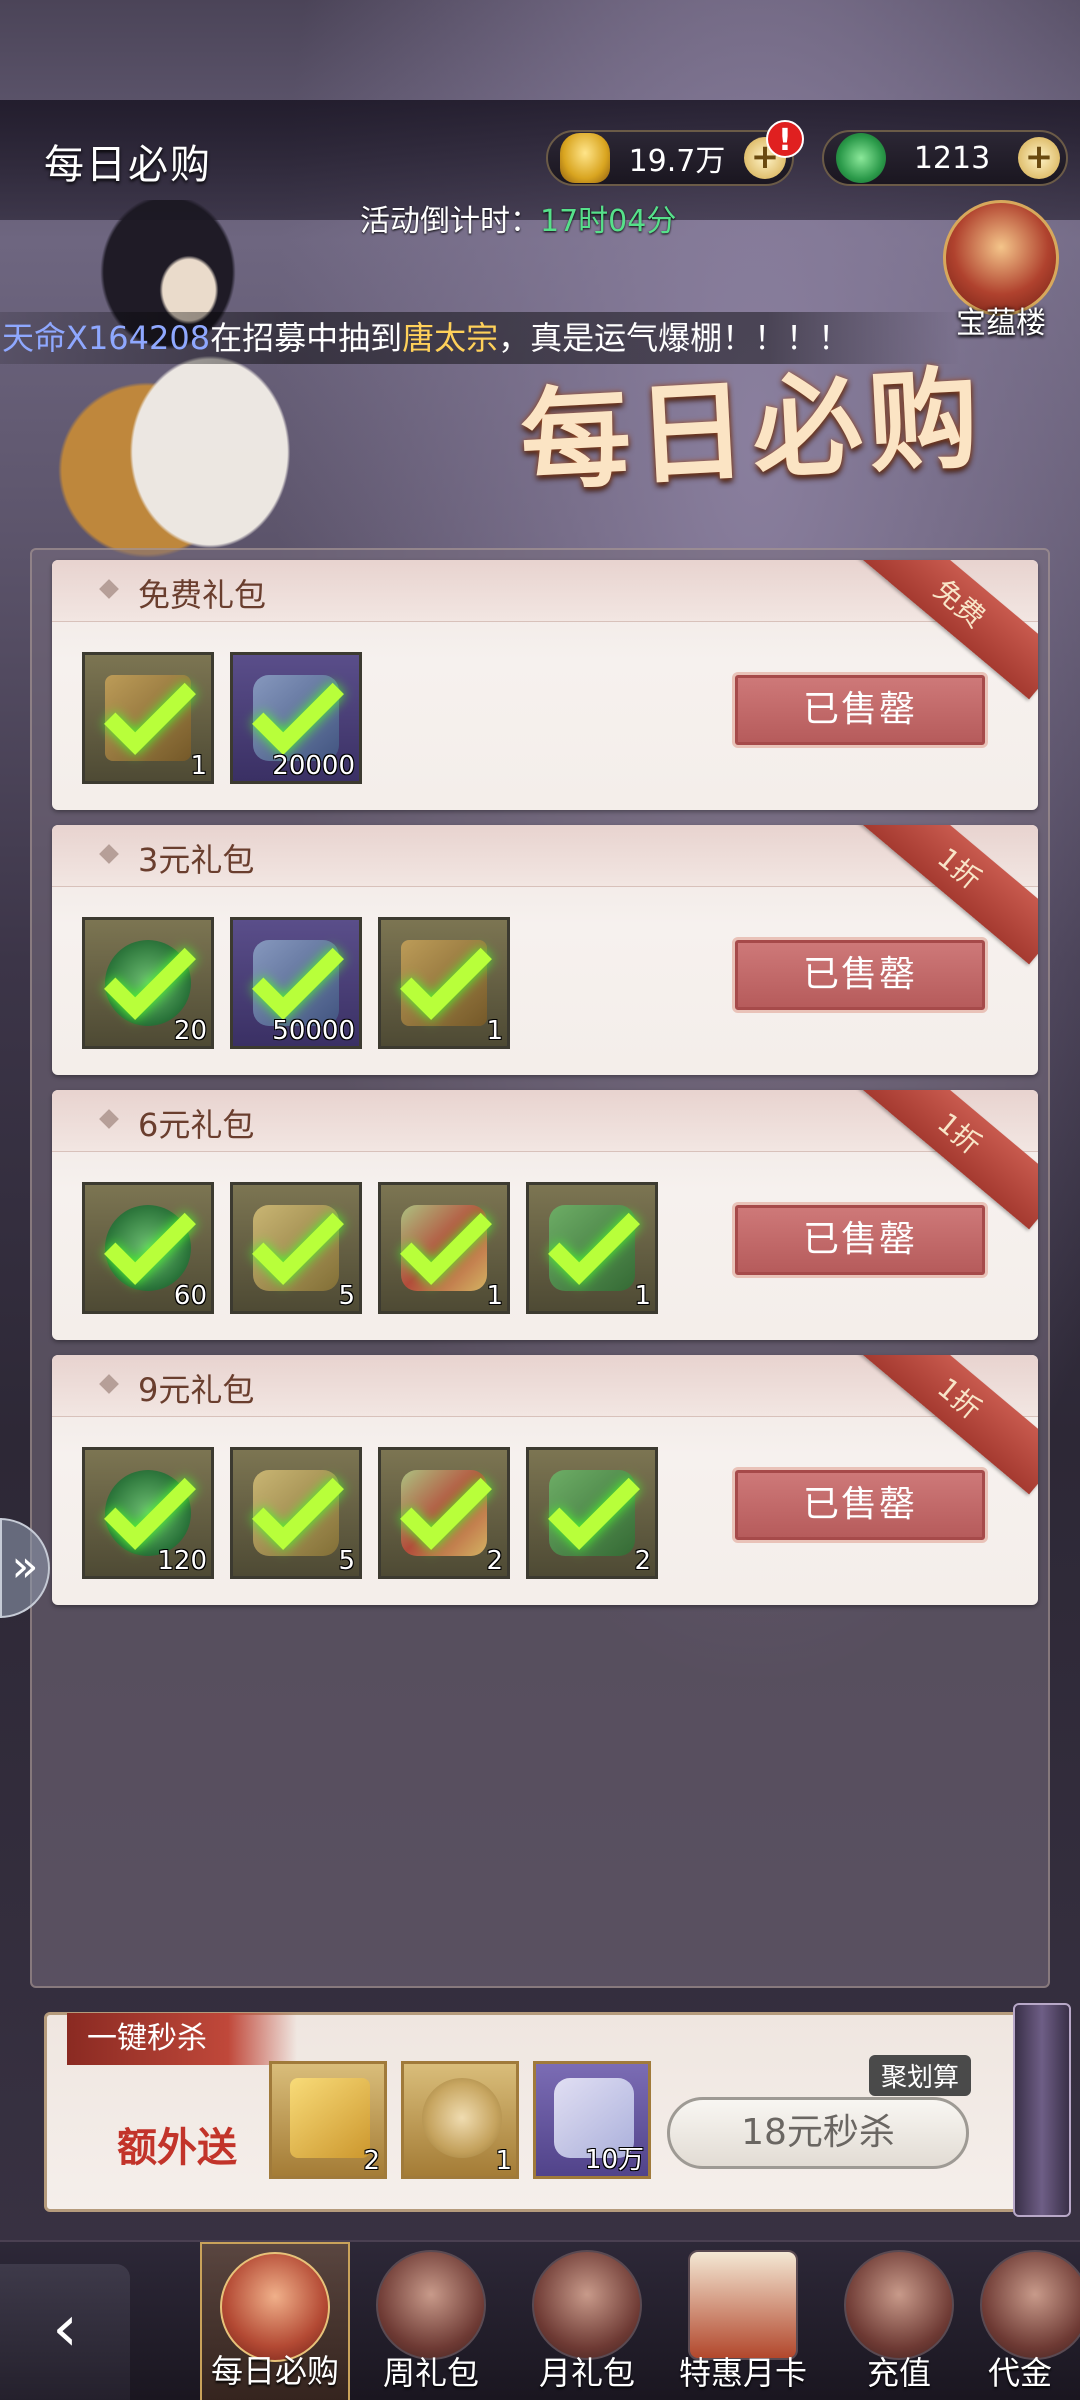 Image resolution: width=1080 pixels, height=2400 pixels. Describe the element at coordinates (196, 860) in the screenshot. I see `pack-title: 3元礼包` at that location.